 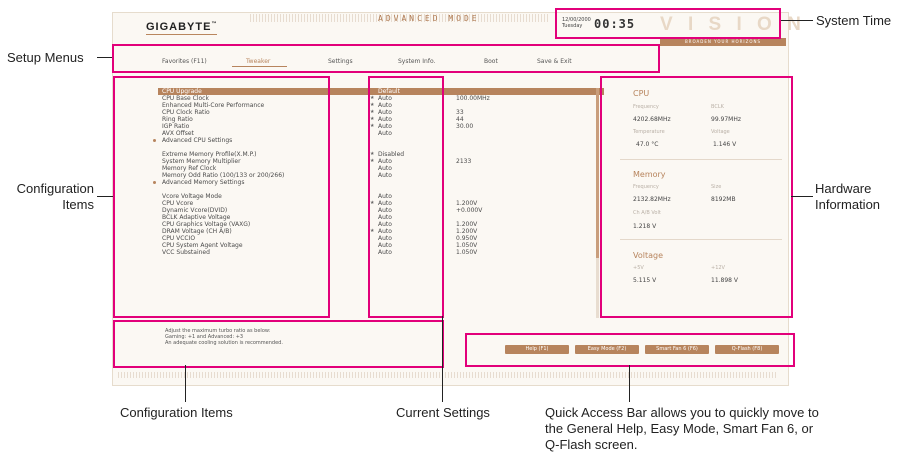 I want to click on label-system-time: System Time, so click(x=854, y=20).